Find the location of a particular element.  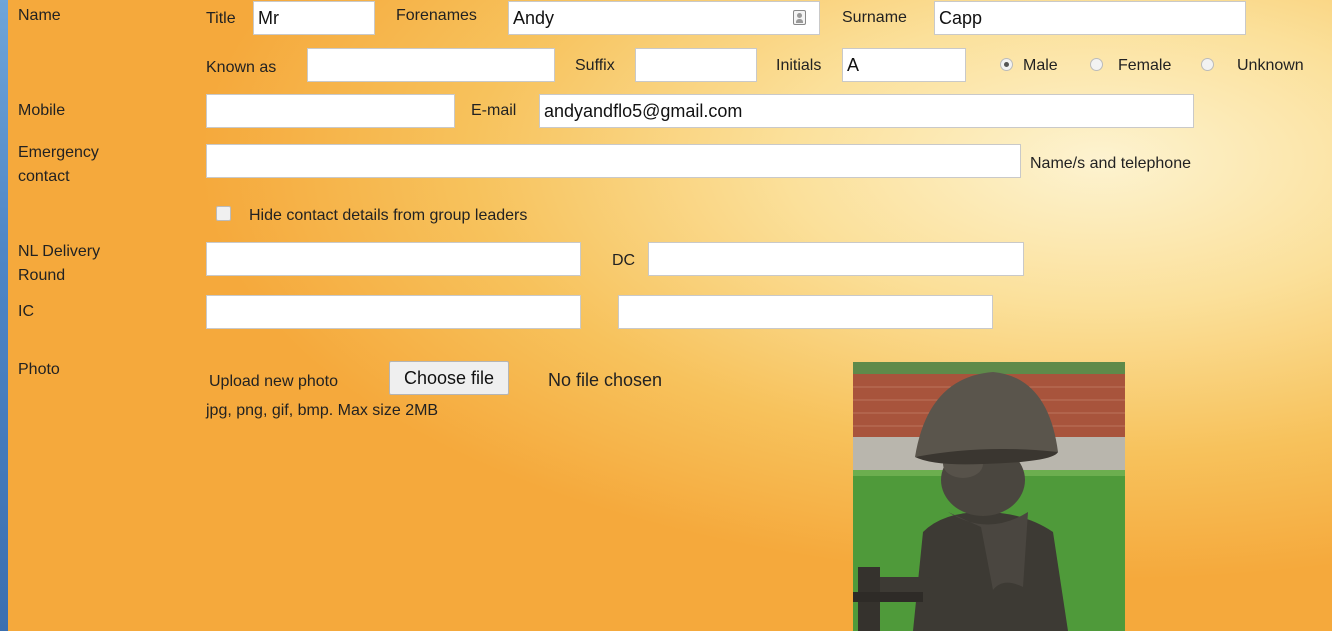

suffix-input is located at coordinates (696, 65).